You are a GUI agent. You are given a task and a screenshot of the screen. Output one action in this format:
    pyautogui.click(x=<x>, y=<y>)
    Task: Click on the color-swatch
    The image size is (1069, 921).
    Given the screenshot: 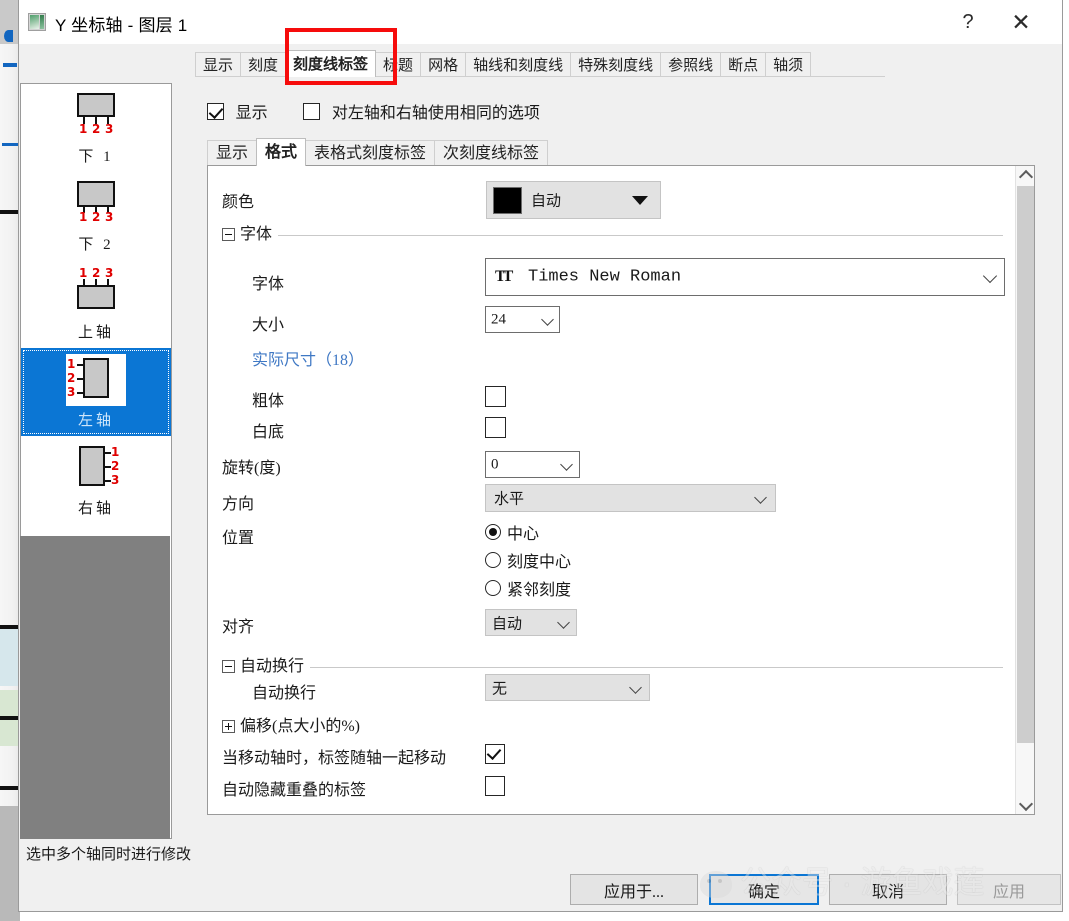 What is the action you would take?
    pyautogui.click(x=507, y=200)
    